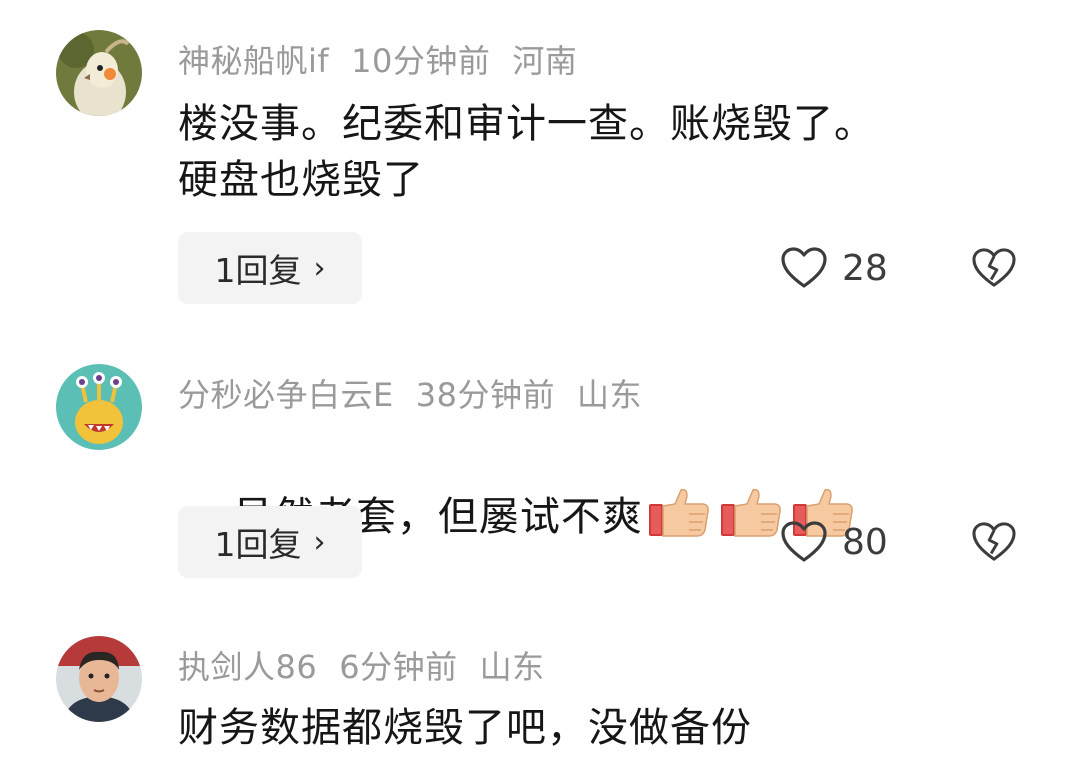  Describe the element at coordinates (526, 152) in the screenshot. I see `comment-text: 楼没事。纪委和审计一查。账烧毁了。 硬盘也烧毁了` at that location.